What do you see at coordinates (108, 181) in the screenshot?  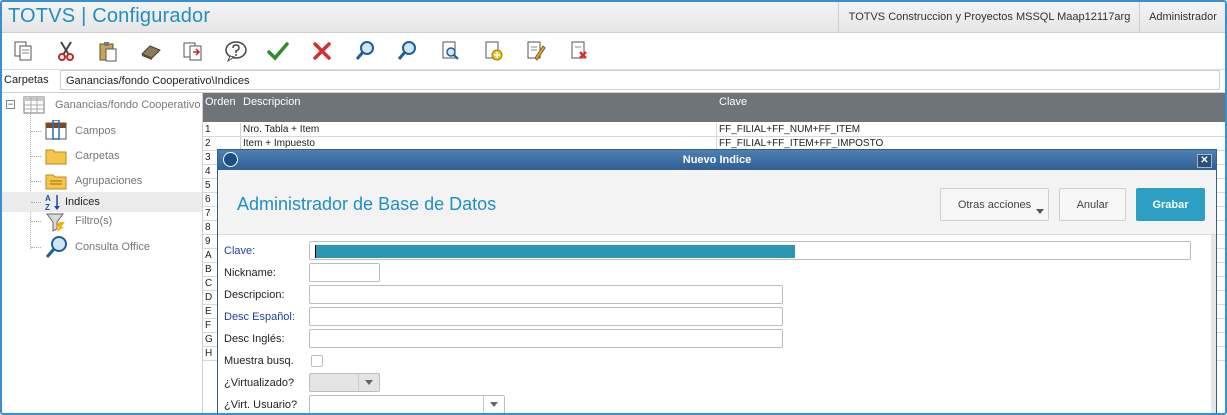 I see `tree-item-agrupaciones: Agrupaciones` at bounding box center [108, 181].